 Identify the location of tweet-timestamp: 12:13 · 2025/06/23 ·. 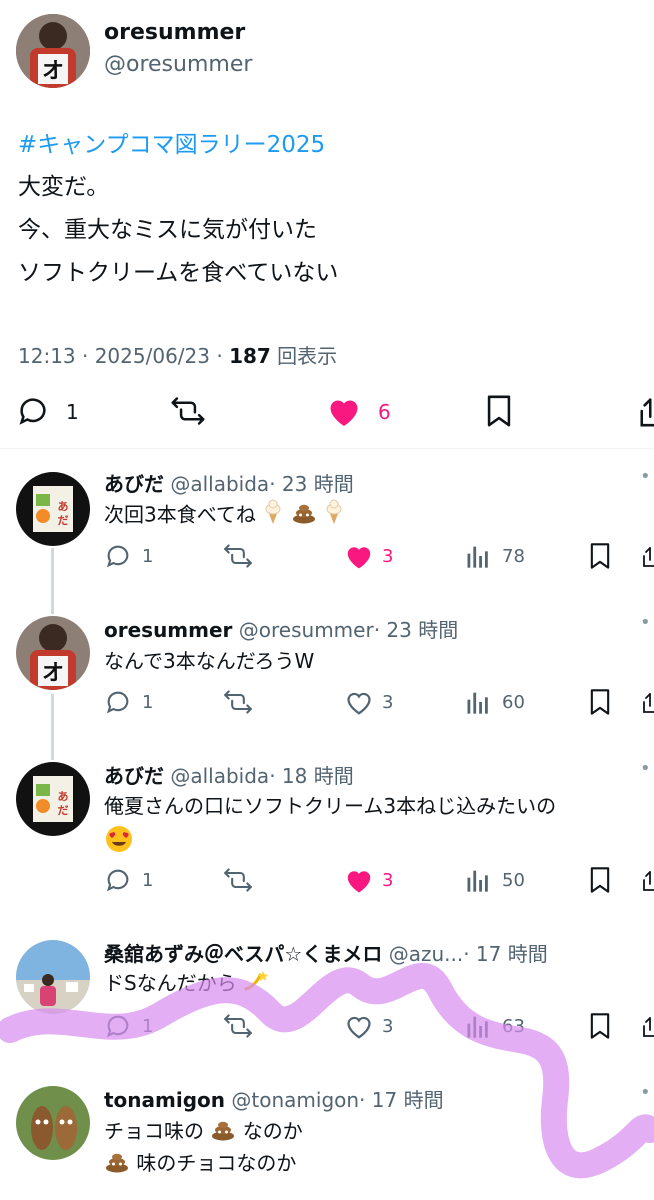
(123, 356).